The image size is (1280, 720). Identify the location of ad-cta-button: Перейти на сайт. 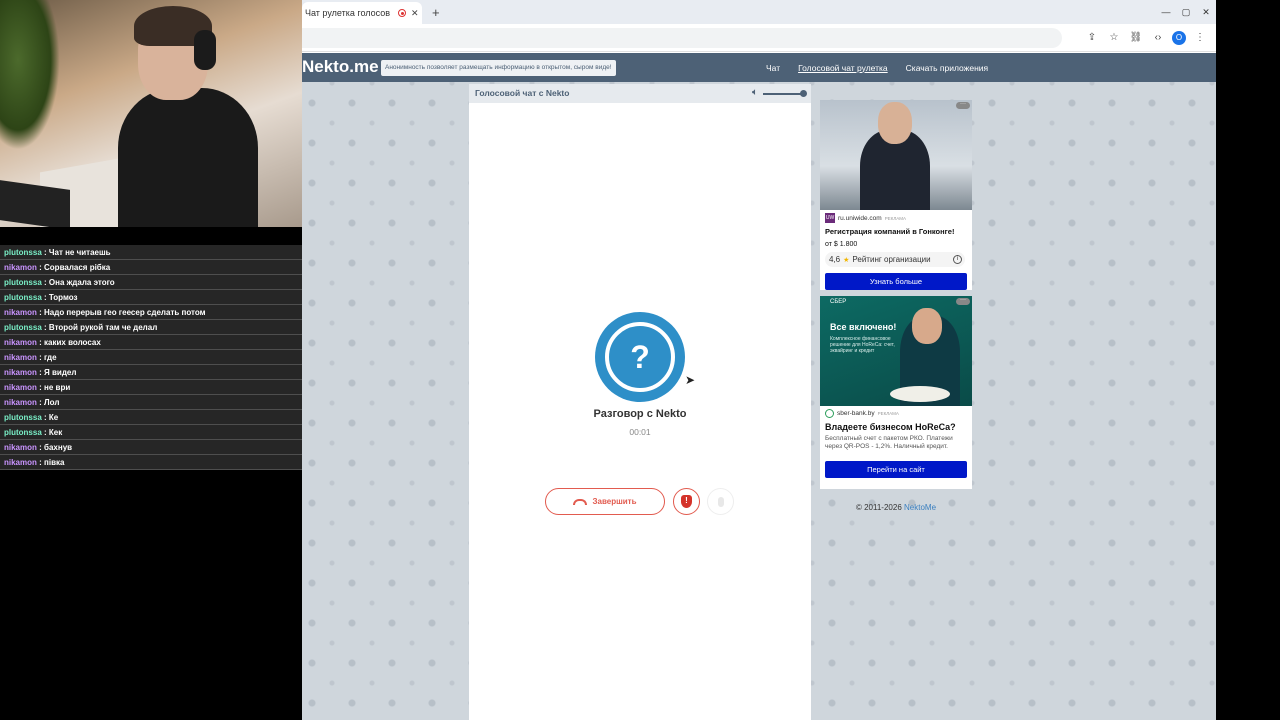
(896, 469).